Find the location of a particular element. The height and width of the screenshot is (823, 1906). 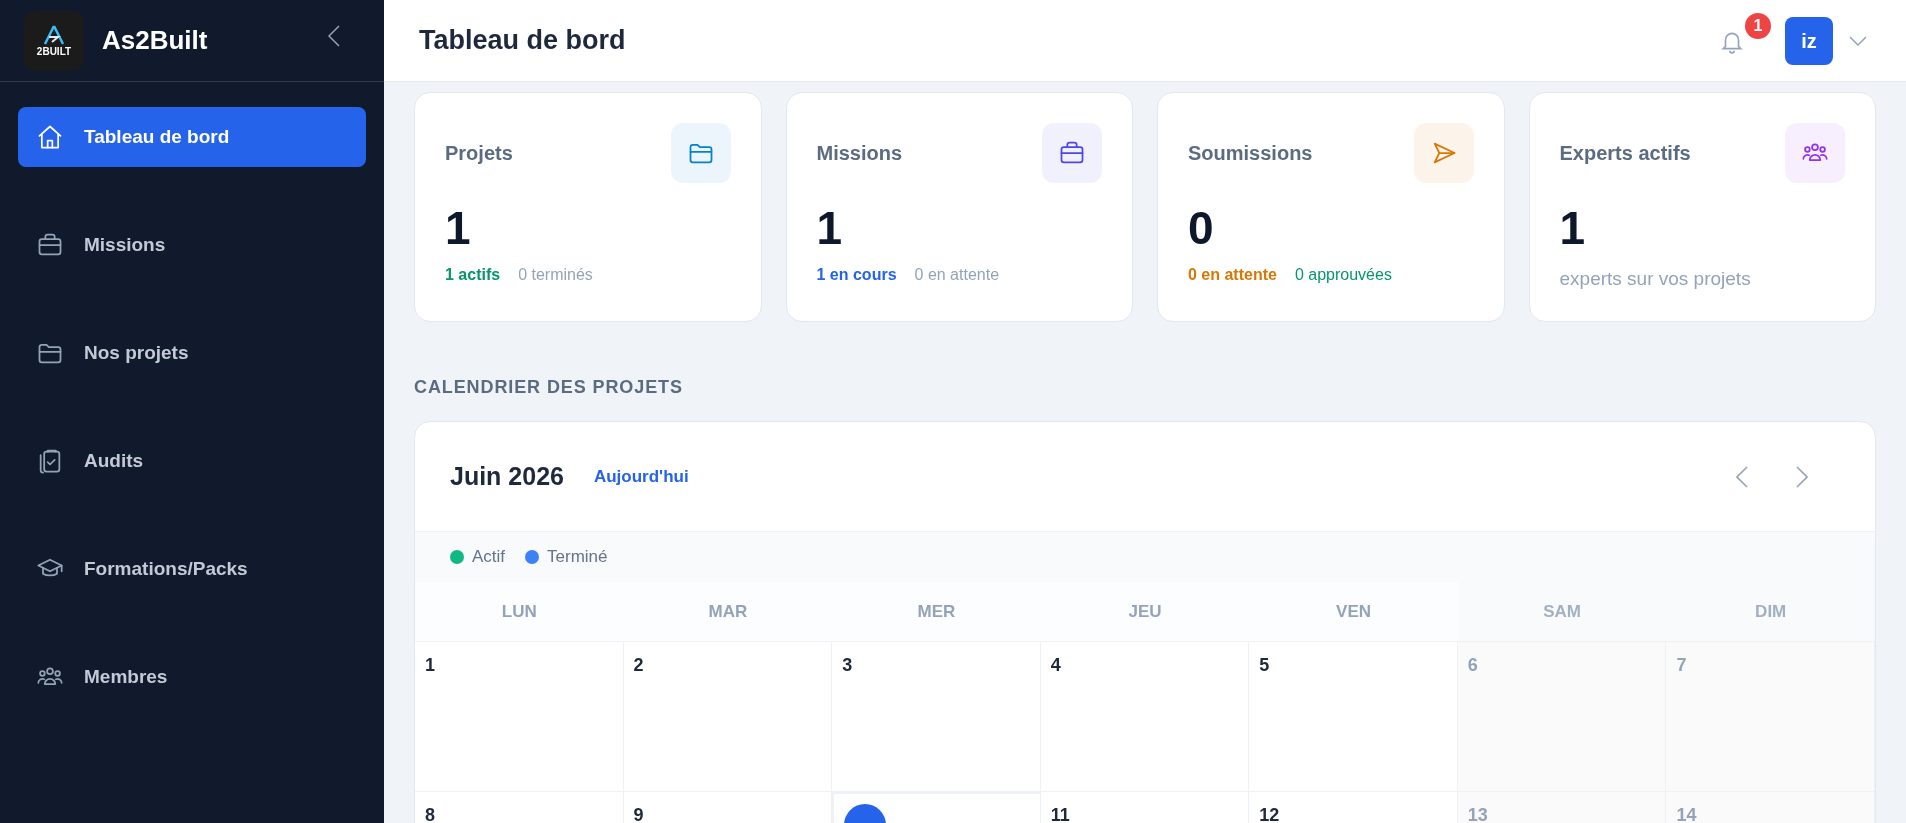

notification-count: 1 is located at coordinates (1758, 25).